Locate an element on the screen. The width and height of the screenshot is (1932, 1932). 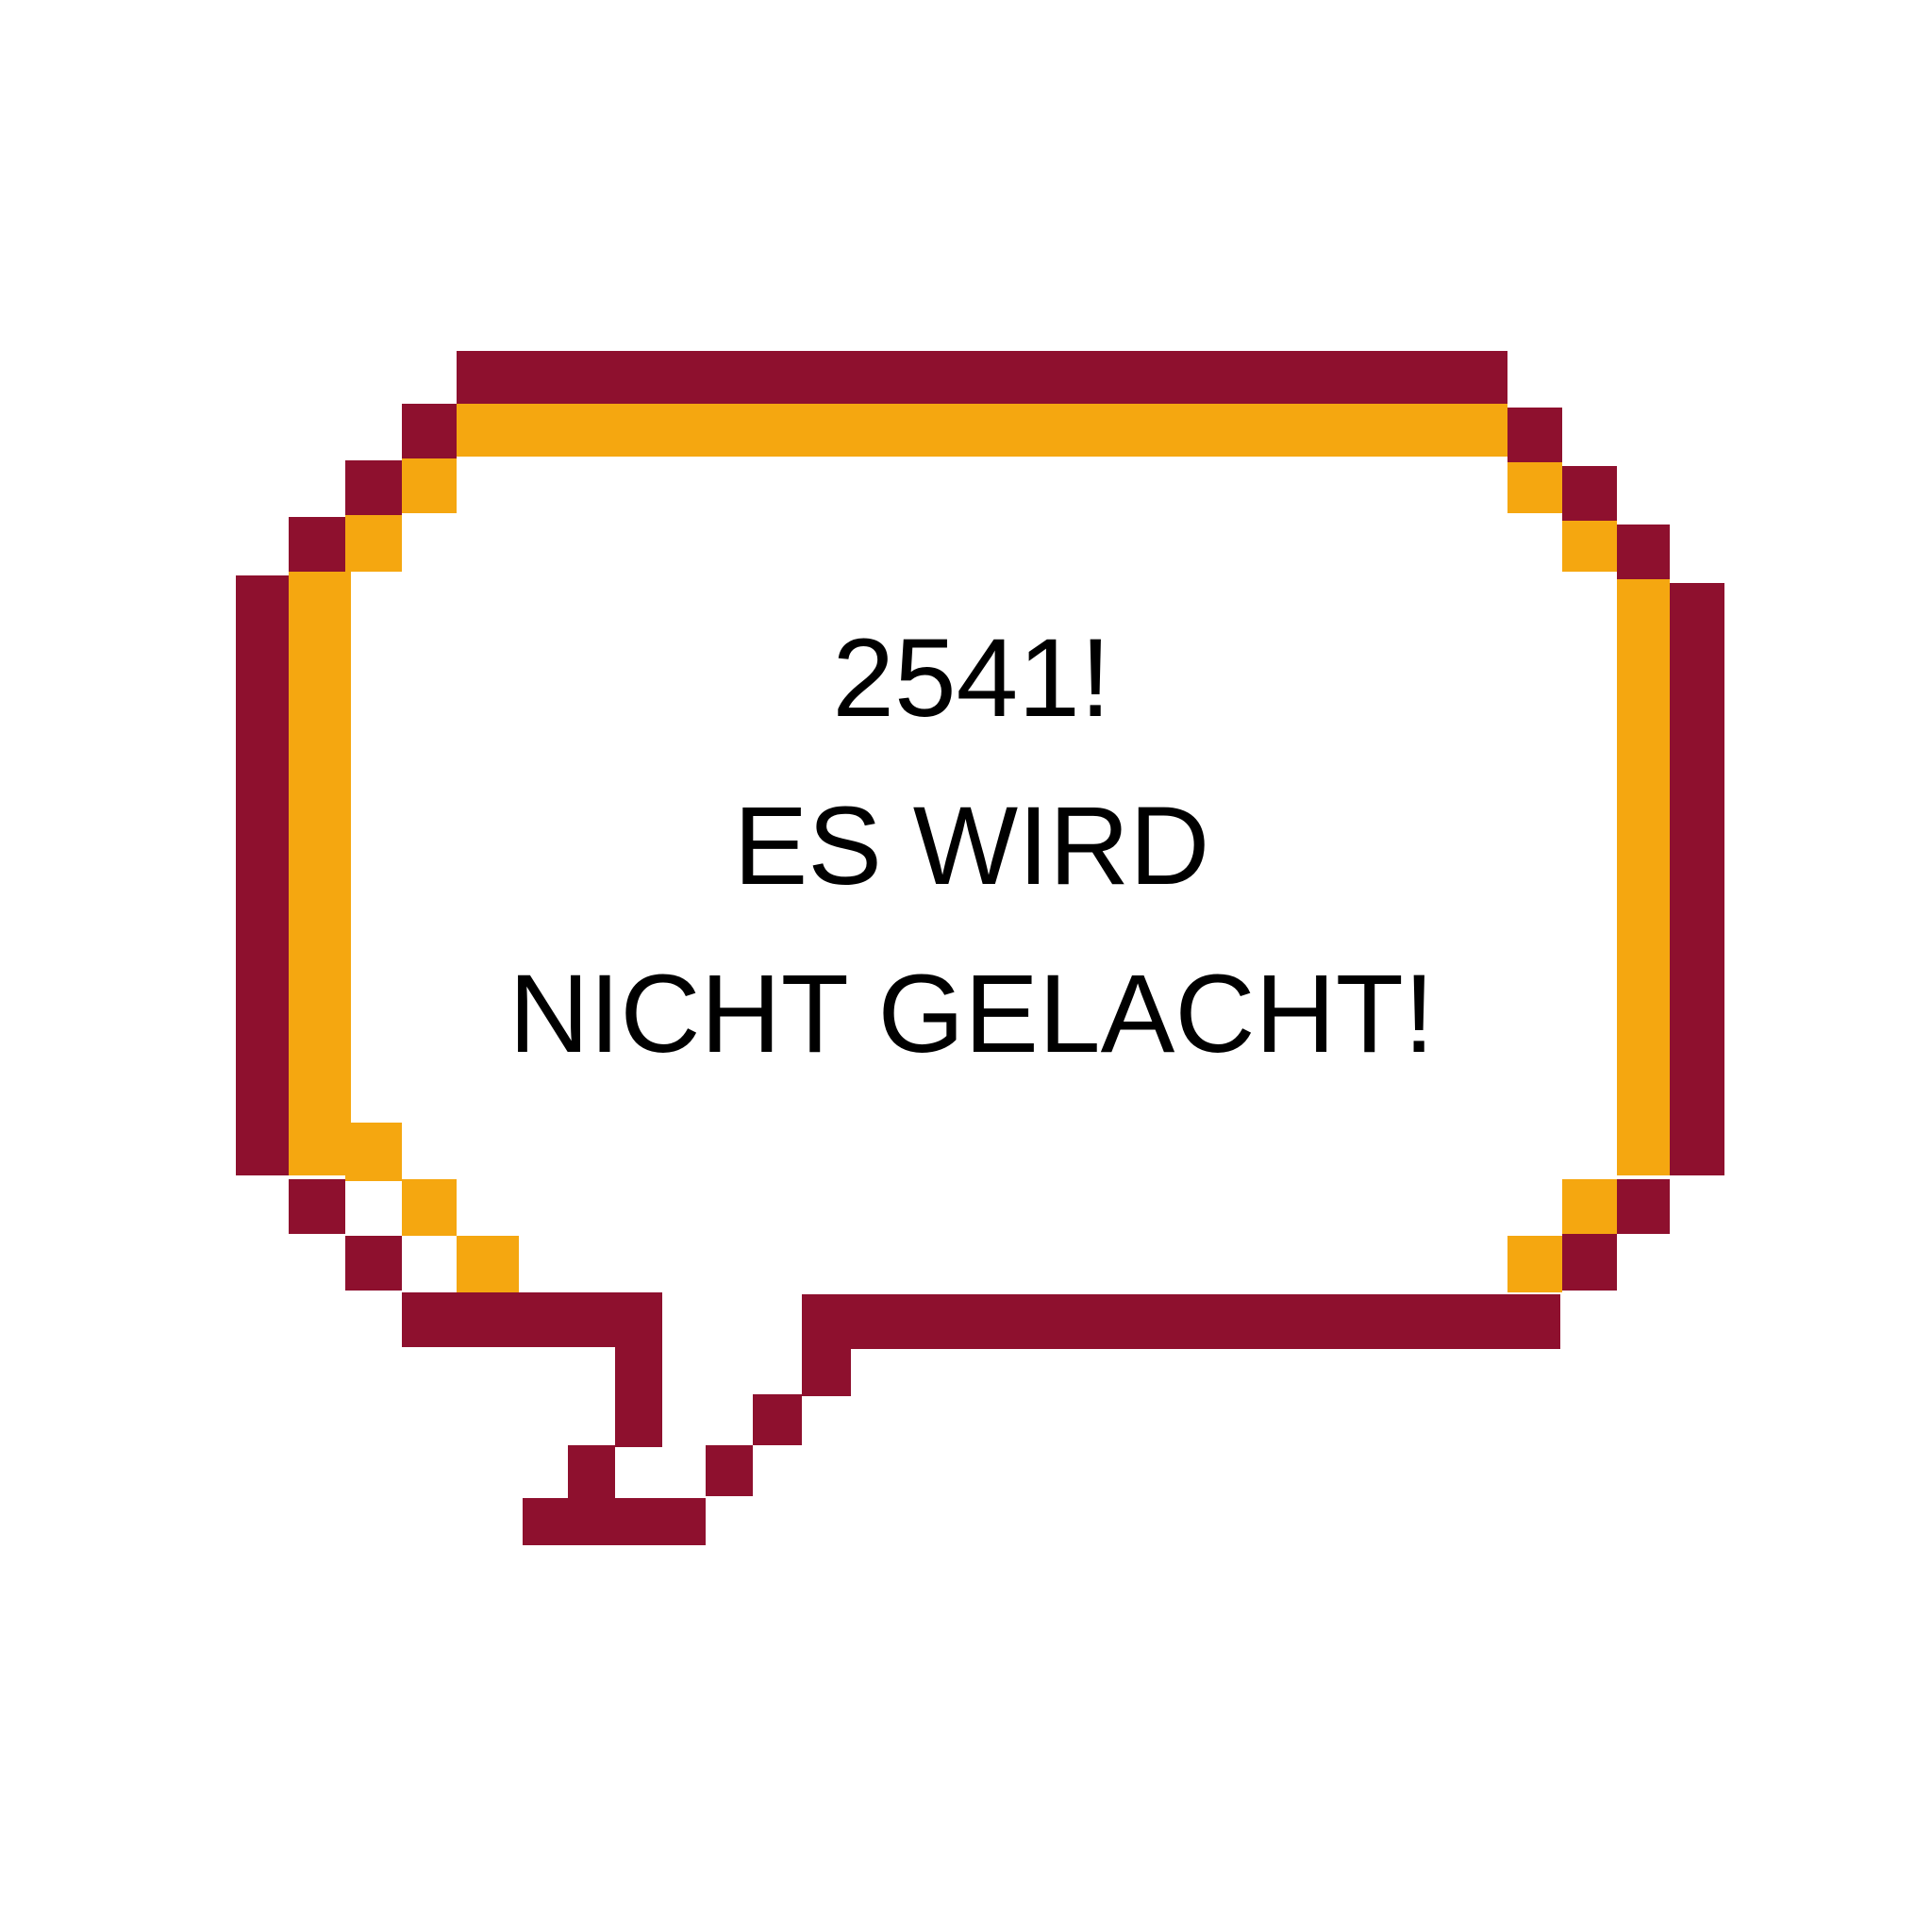
message-line-number: 2541! is located at coordinates (971, 678).